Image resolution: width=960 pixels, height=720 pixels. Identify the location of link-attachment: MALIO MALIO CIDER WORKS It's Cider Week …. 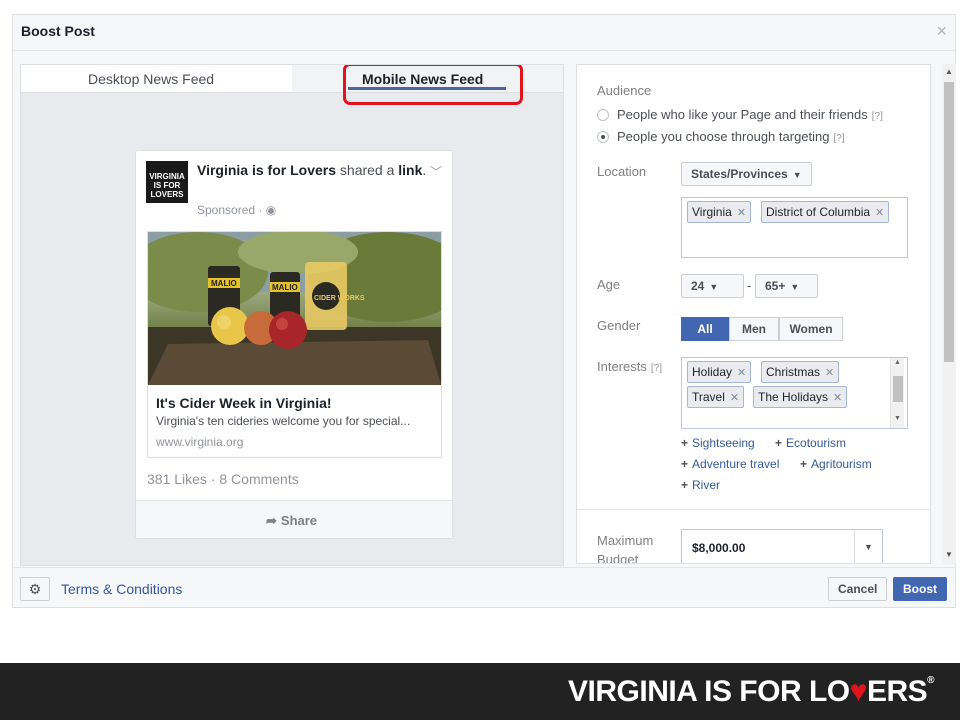
(294, 344).